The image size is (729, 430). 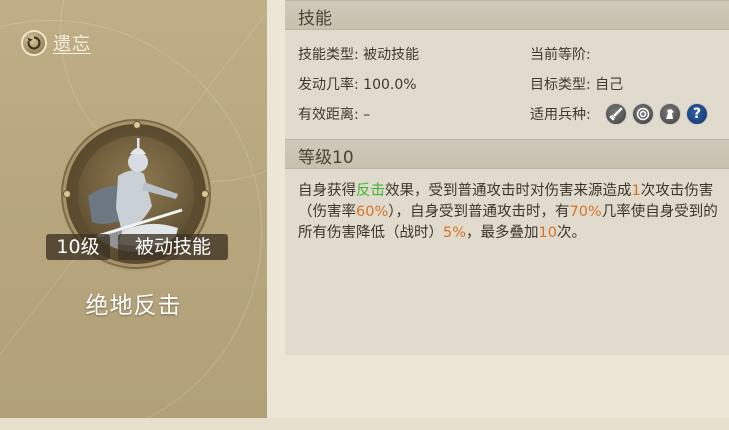 What do you see at coordinates (390, 85) in the screenshot?
I see `trigger-rate-value: 100.0%` at bounding box center [390, 85].